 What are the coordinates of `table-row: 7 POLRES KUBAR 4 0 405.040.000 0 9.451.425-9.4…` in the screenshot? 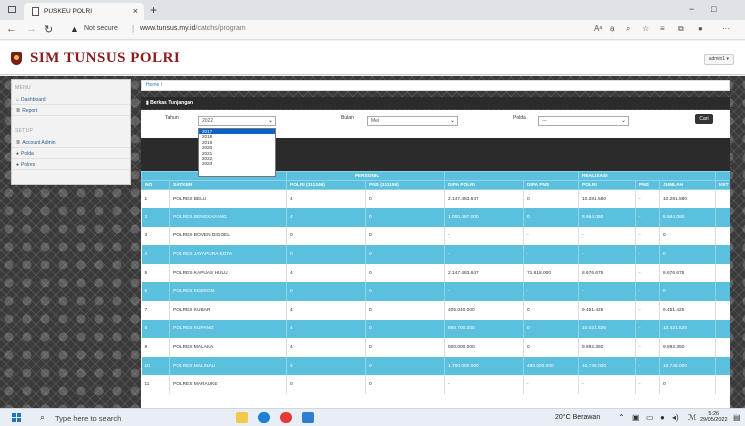 It's located at (435, 310).